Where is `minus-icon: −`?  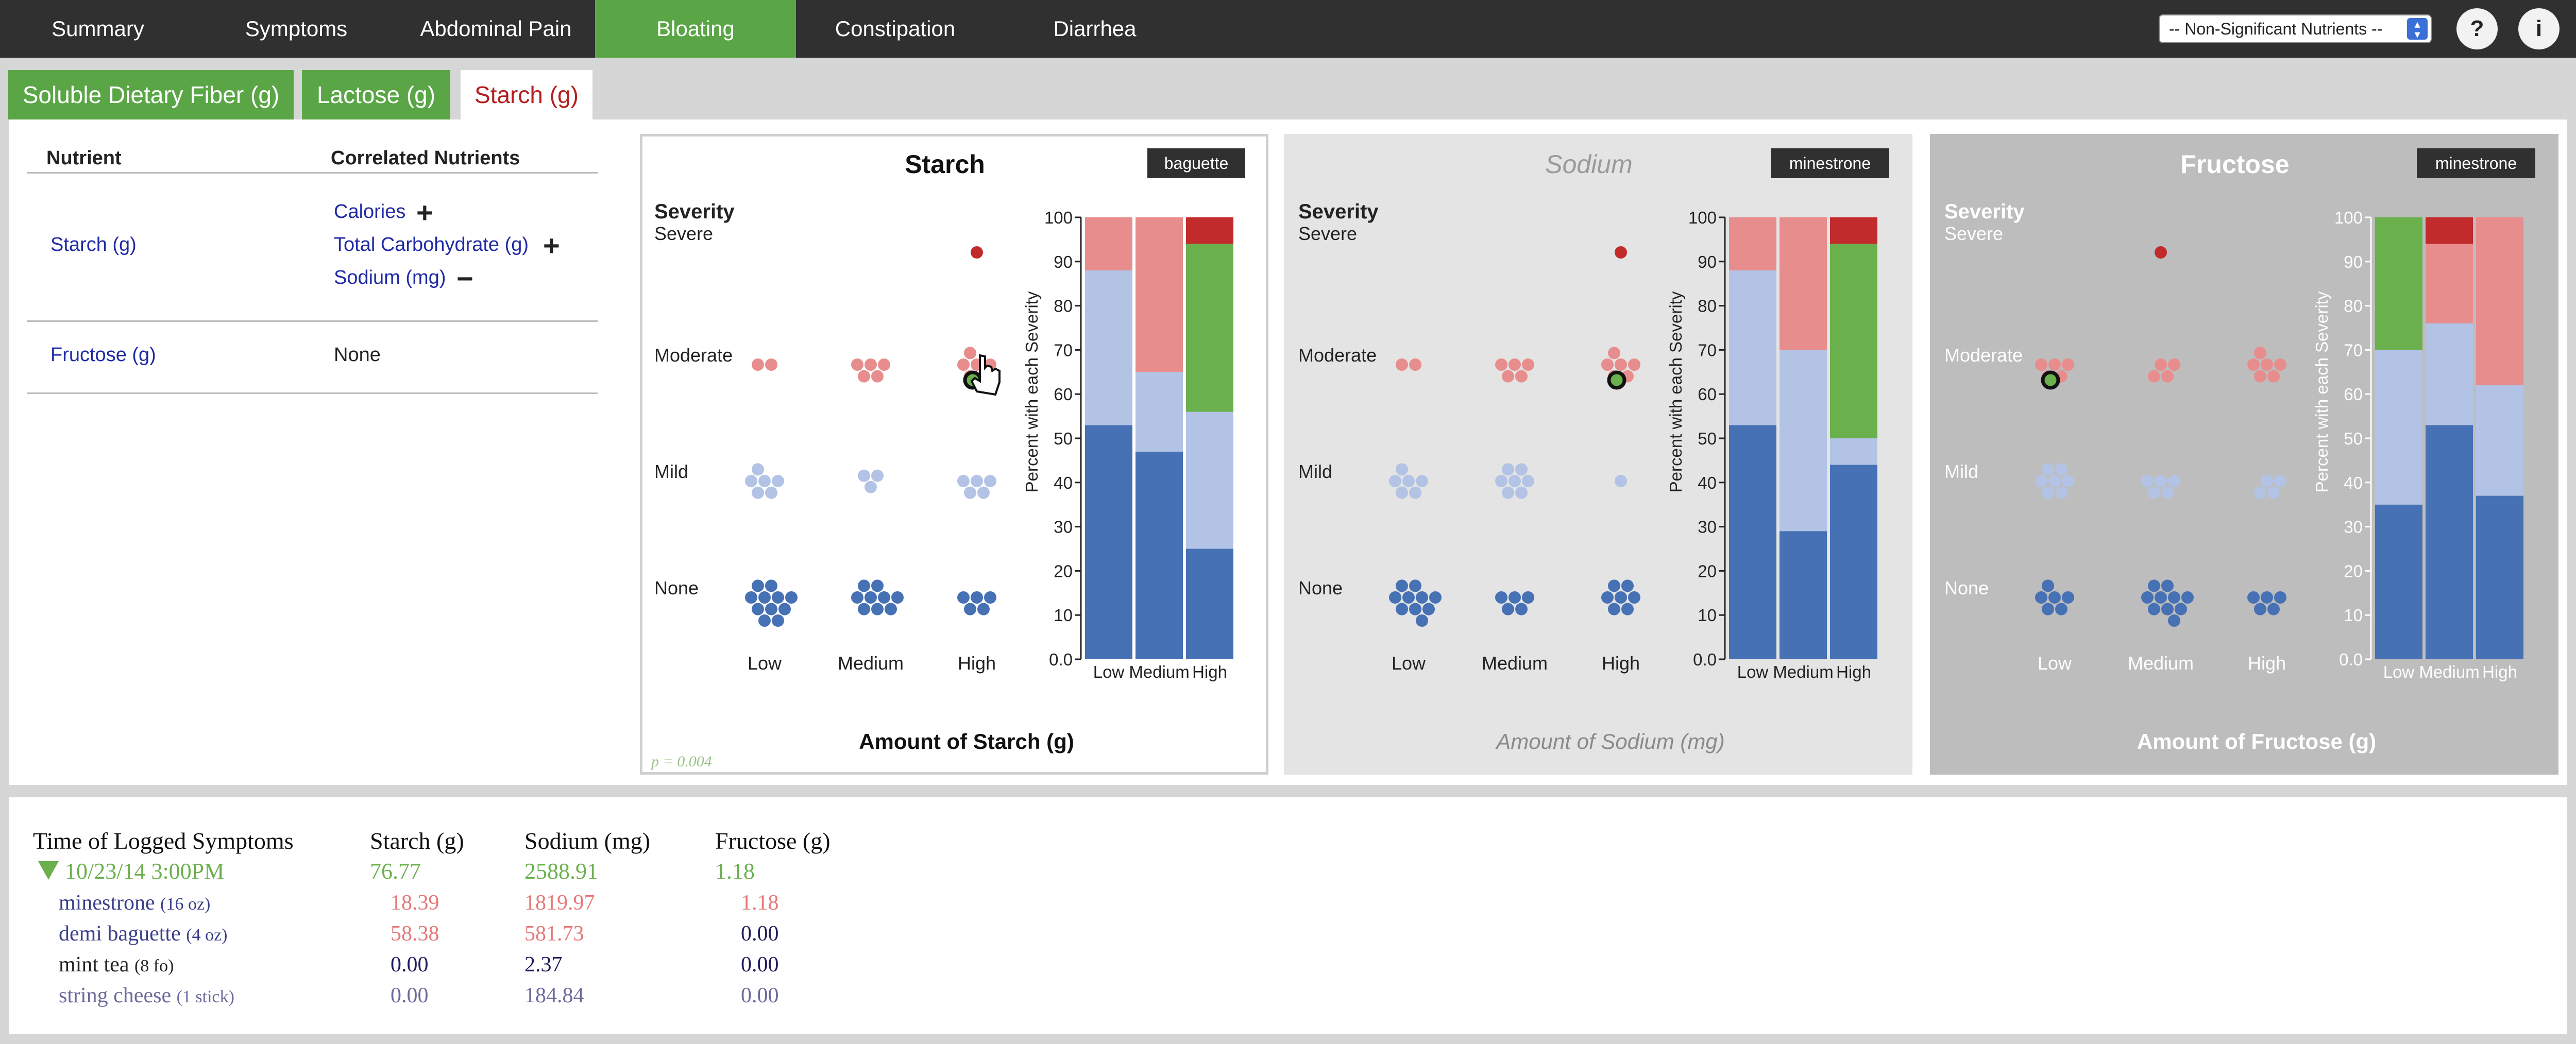
minus-icon: − is located at coordinates (464, 278).